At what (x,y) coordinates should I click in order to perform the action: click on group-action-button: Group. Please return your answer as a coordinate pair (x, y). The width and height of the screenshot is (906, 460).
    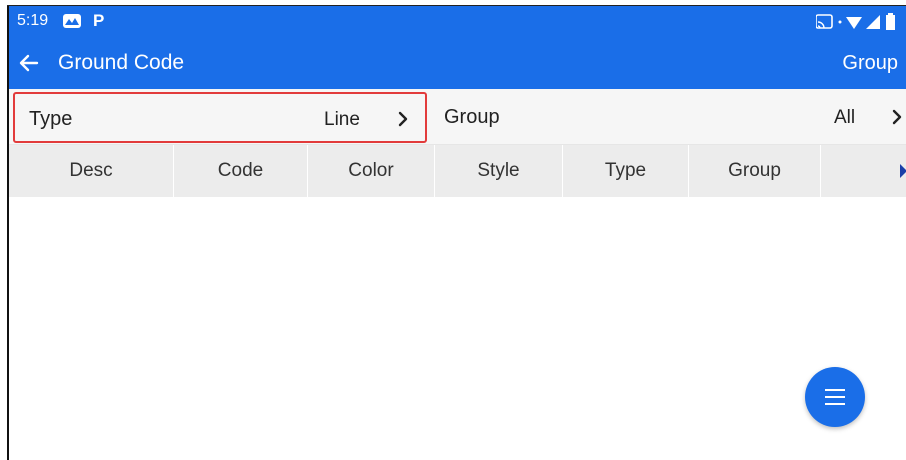
    Looking at the image, I should click on (870, 63).